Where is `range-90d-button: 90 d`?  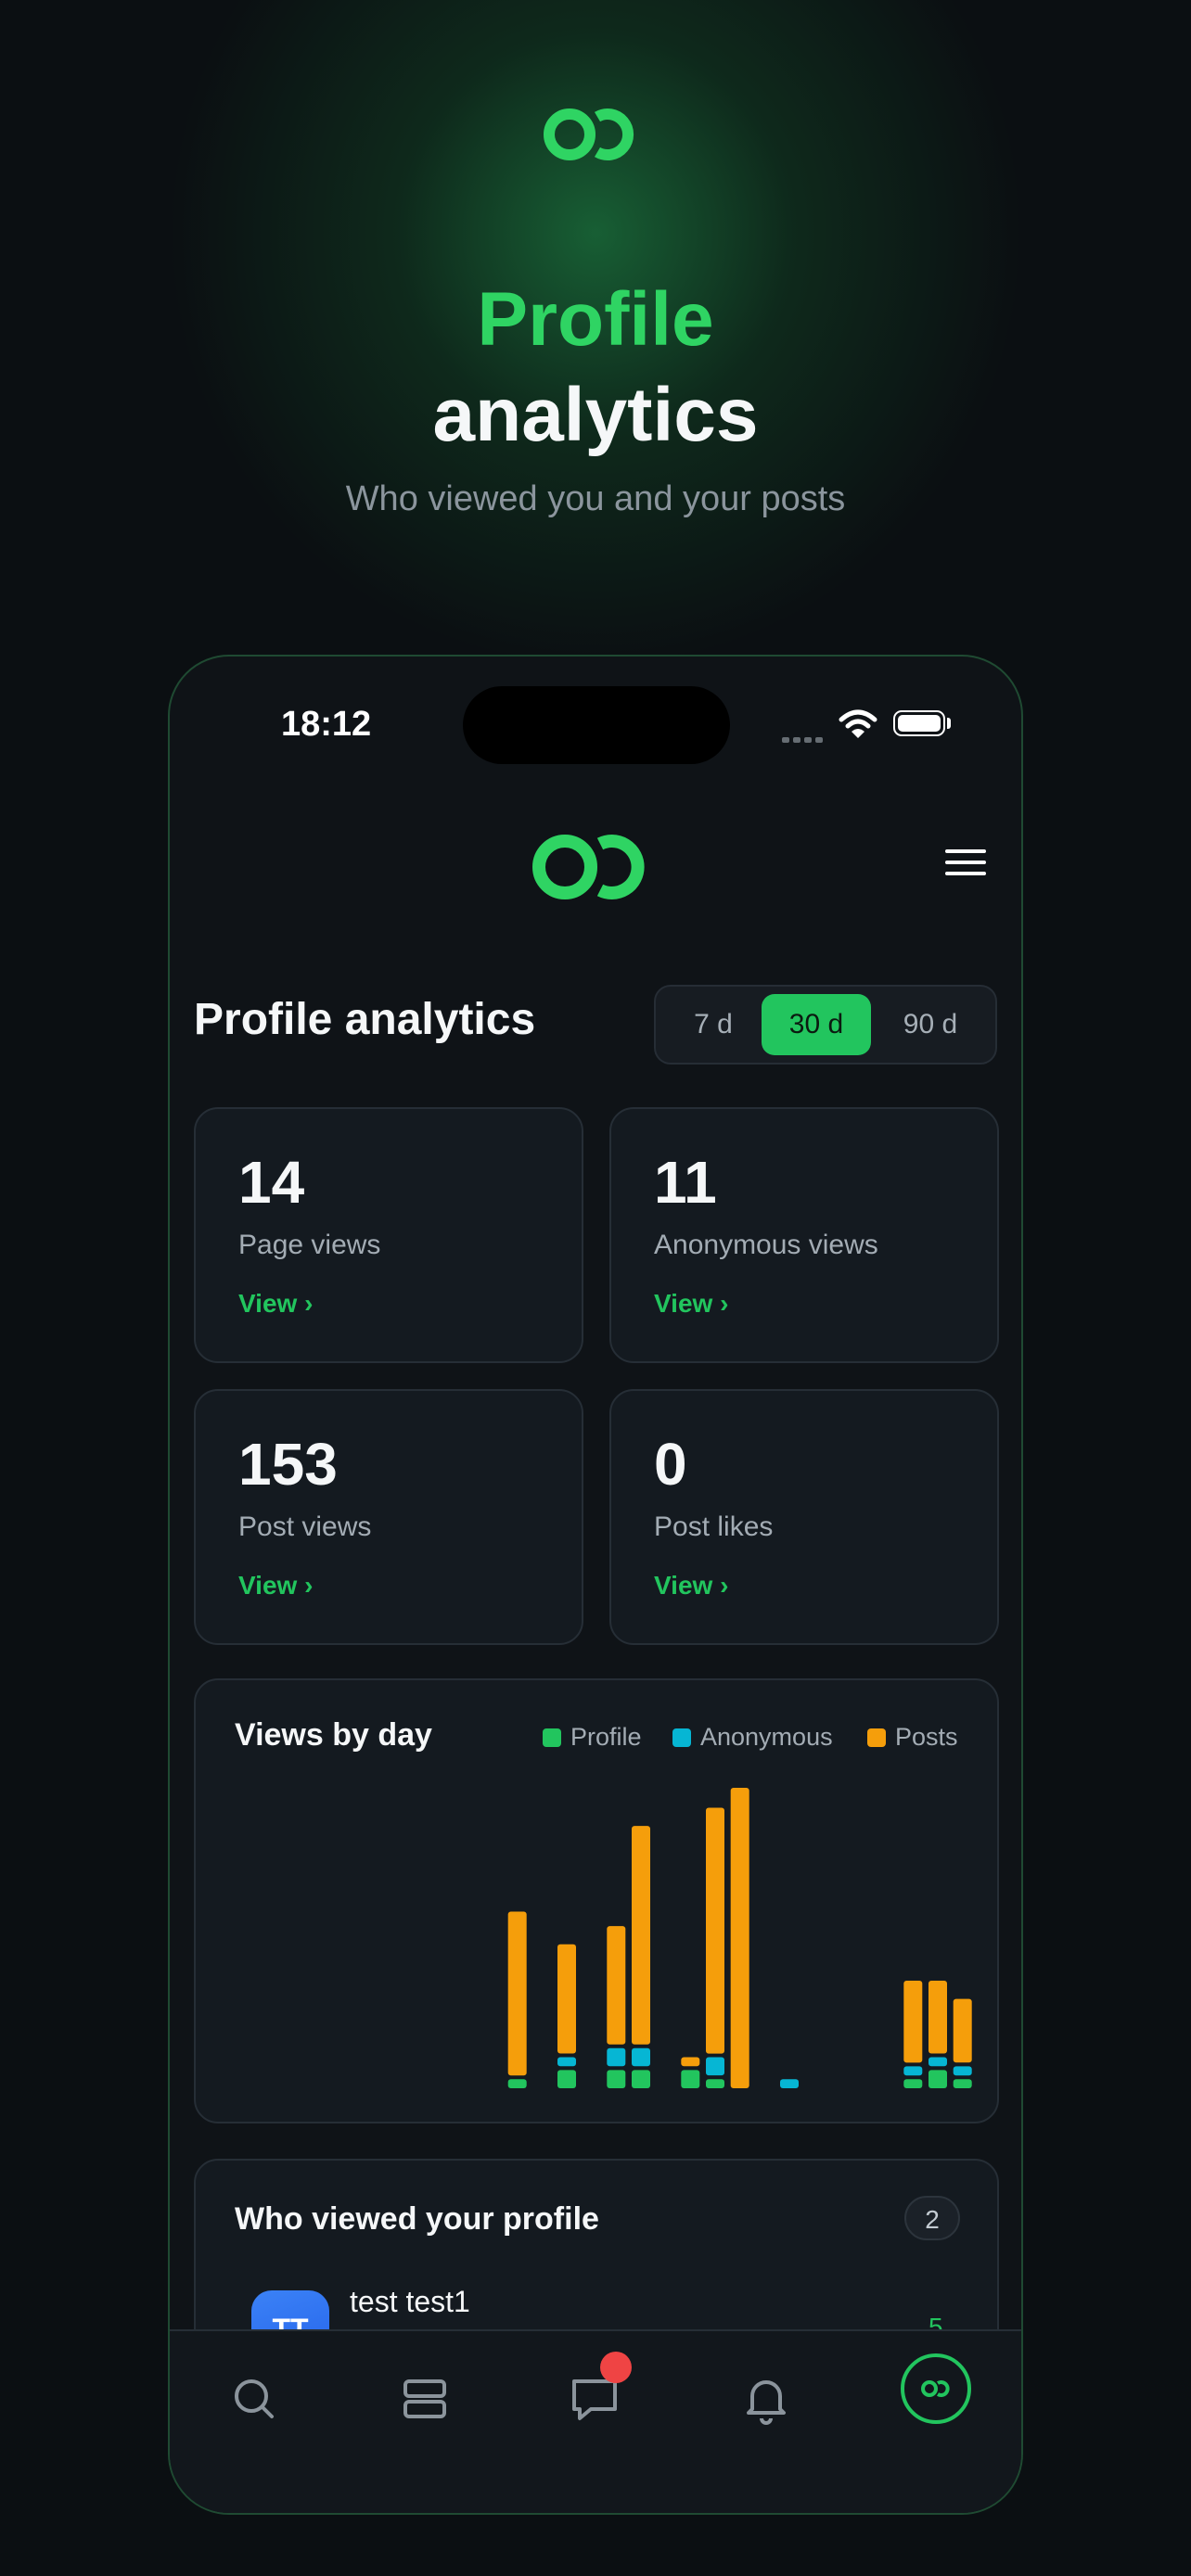
range-90d-button: 90 d is located at coordinates (931, 1024).